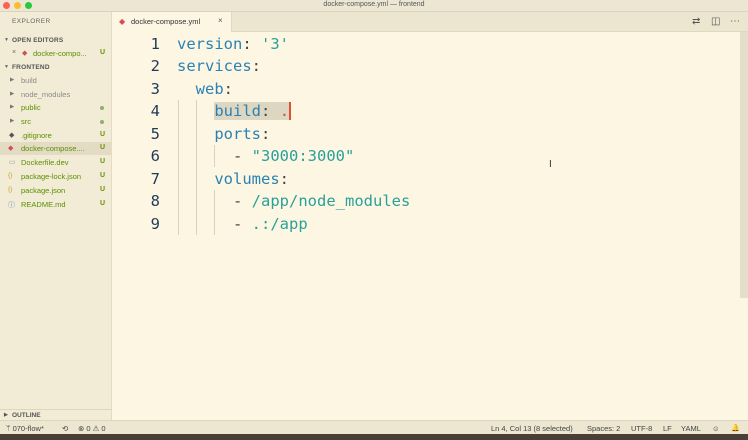 The width and height of the screenshot is (748, 440). Describe the element at coordinates (214, 89) in the screenshot. I see `code-line-3: web:` at that location.